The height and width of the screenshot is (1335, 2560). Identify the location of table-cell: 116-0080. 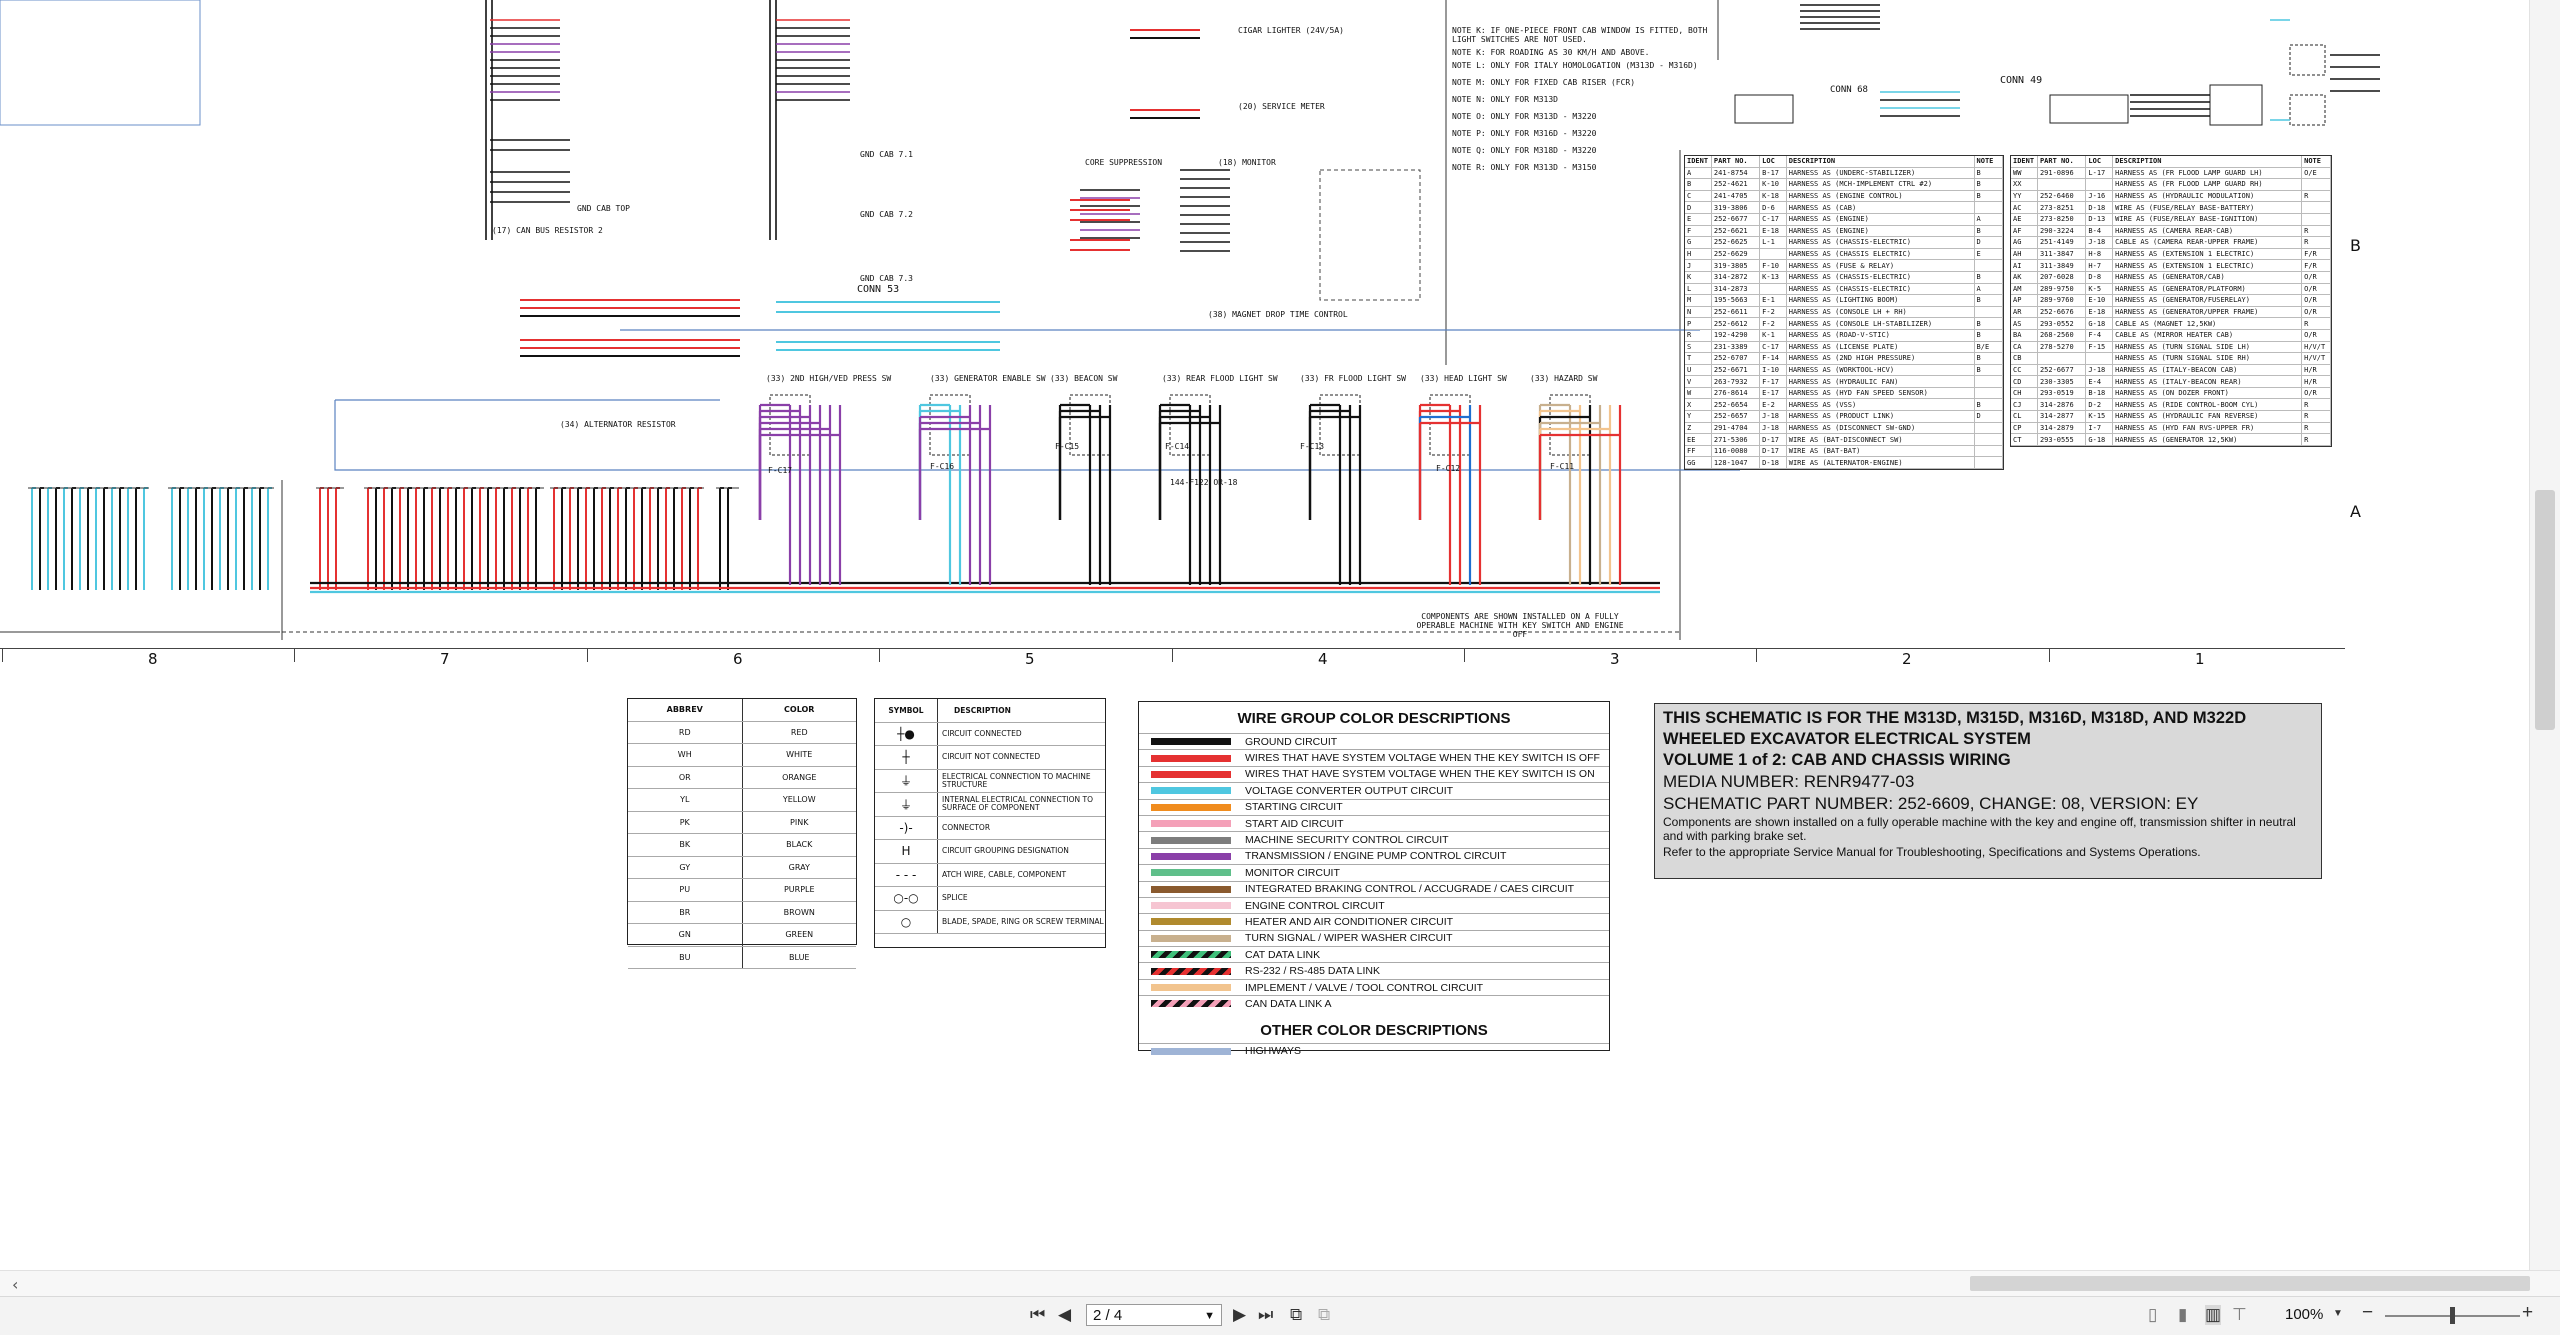
(1736, 451).